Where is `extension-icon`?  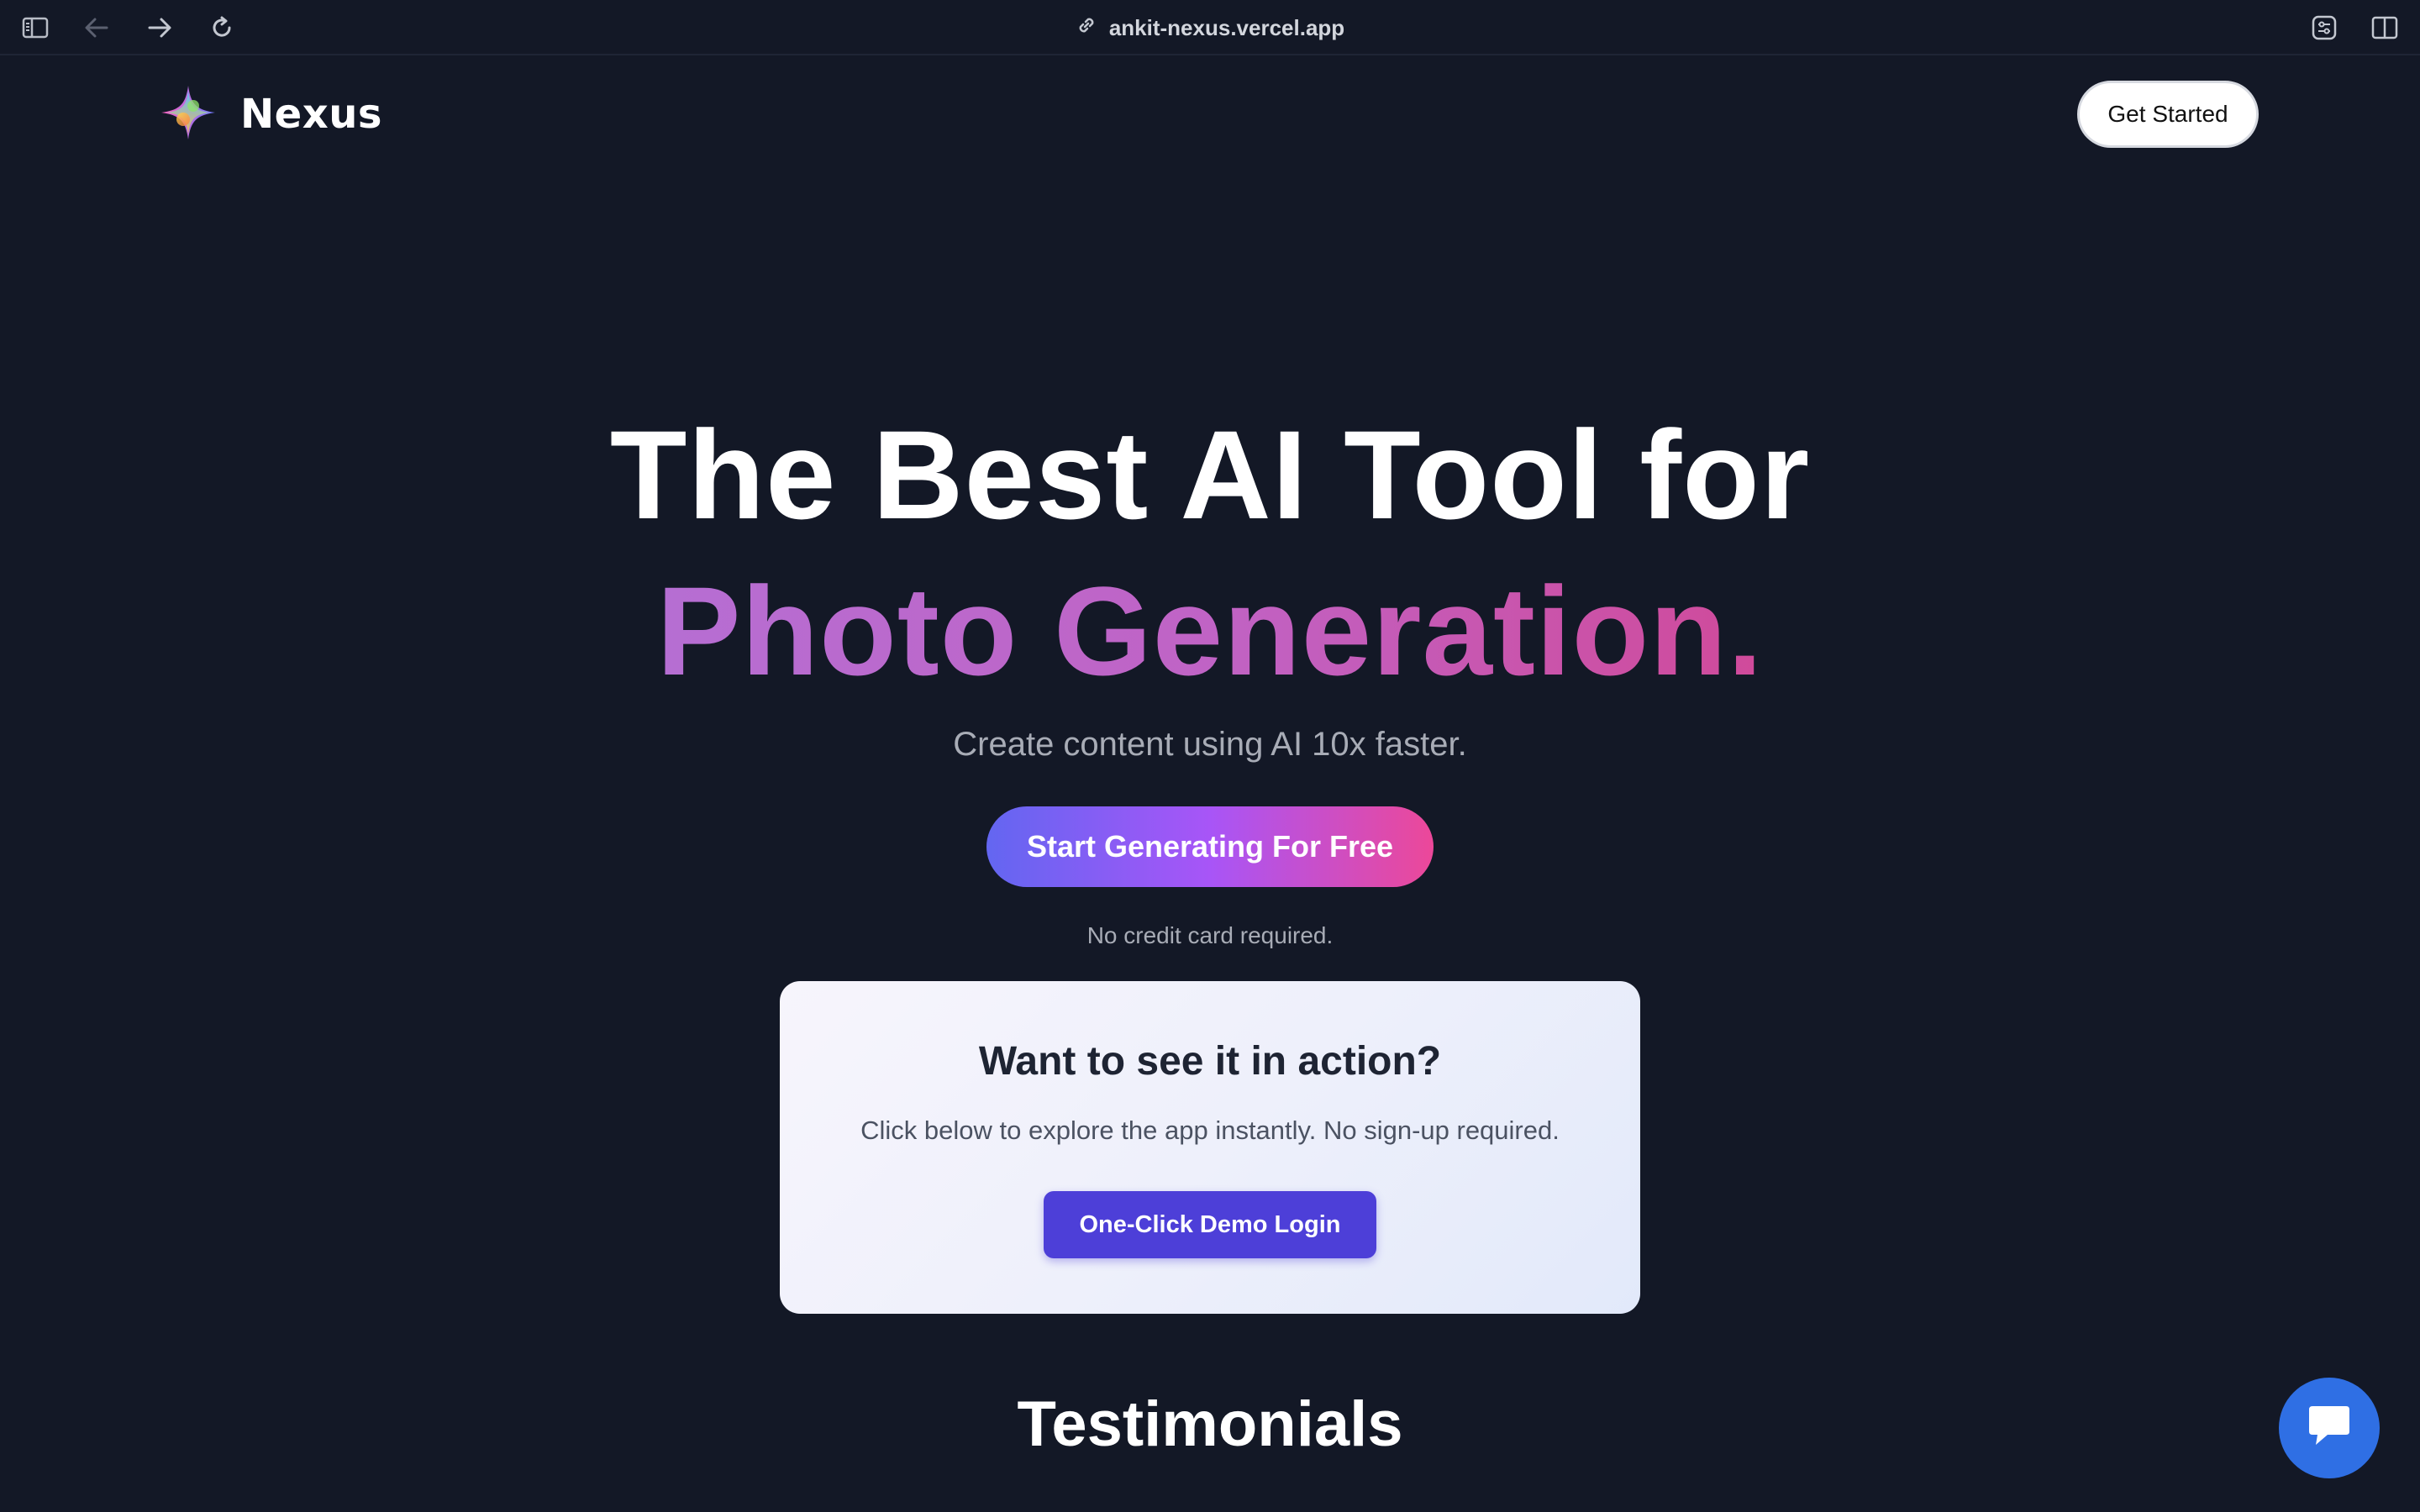 extension-icon is located at coordinates (2324, 28).